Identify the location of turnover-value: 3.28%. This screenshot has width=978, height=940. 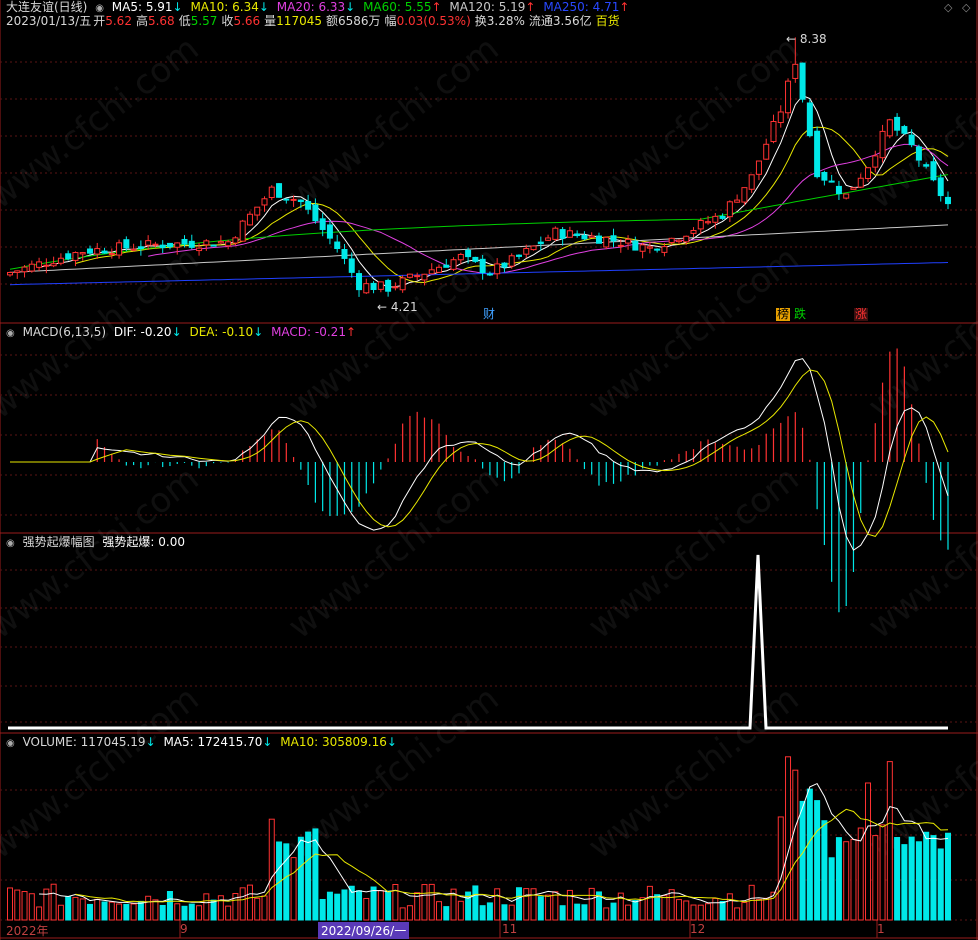
(505, 21).